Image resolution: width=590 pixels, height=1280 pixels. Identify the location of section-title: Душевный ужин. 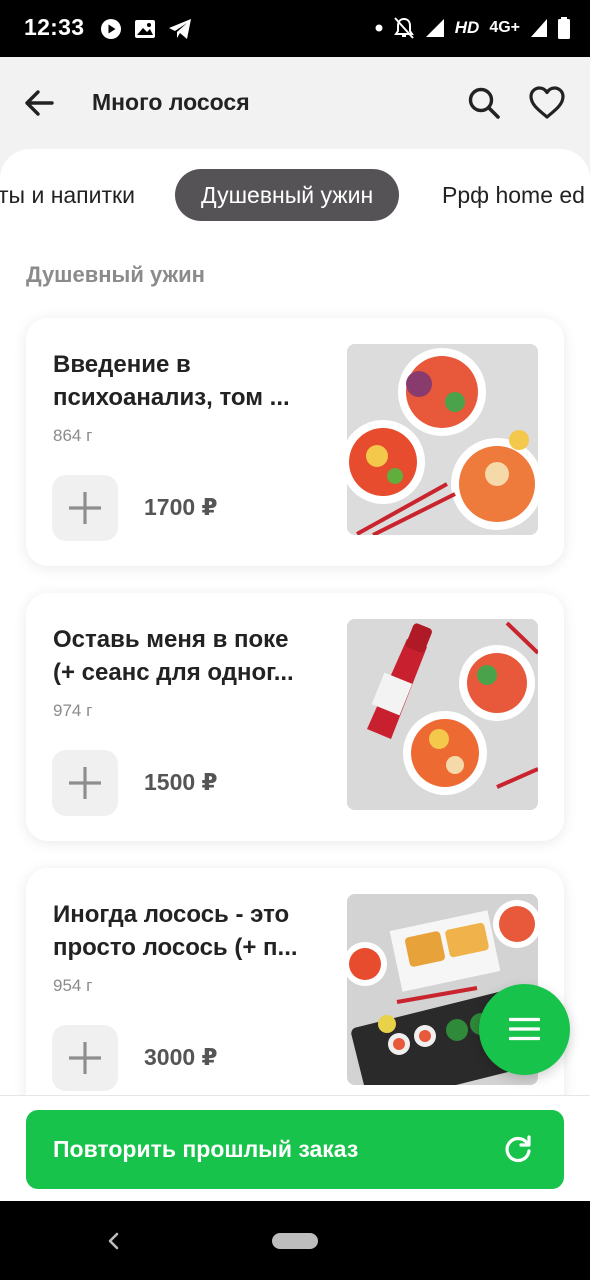
(115, 274).